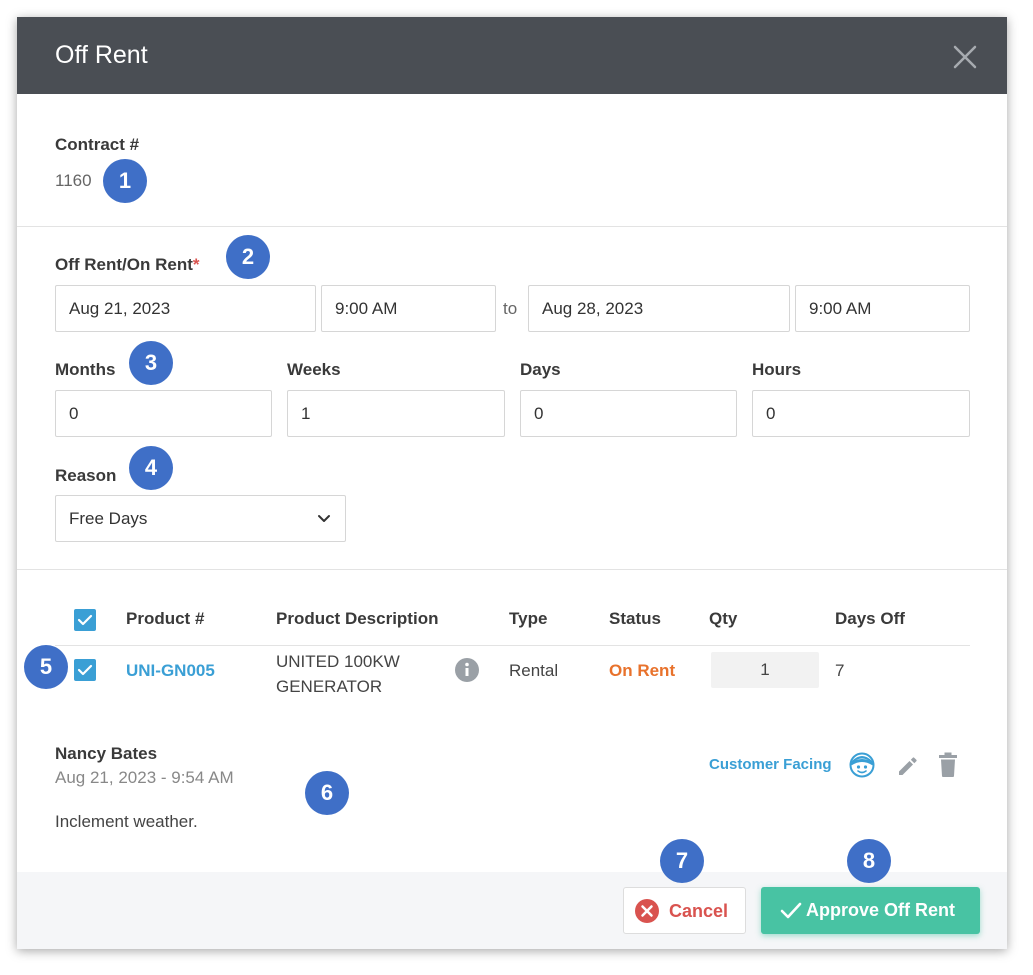 This screenshot has height=975, width=1033. Describe the element at coordinates (948, 765) in the screenshot. I see `trash-icon` at that location.